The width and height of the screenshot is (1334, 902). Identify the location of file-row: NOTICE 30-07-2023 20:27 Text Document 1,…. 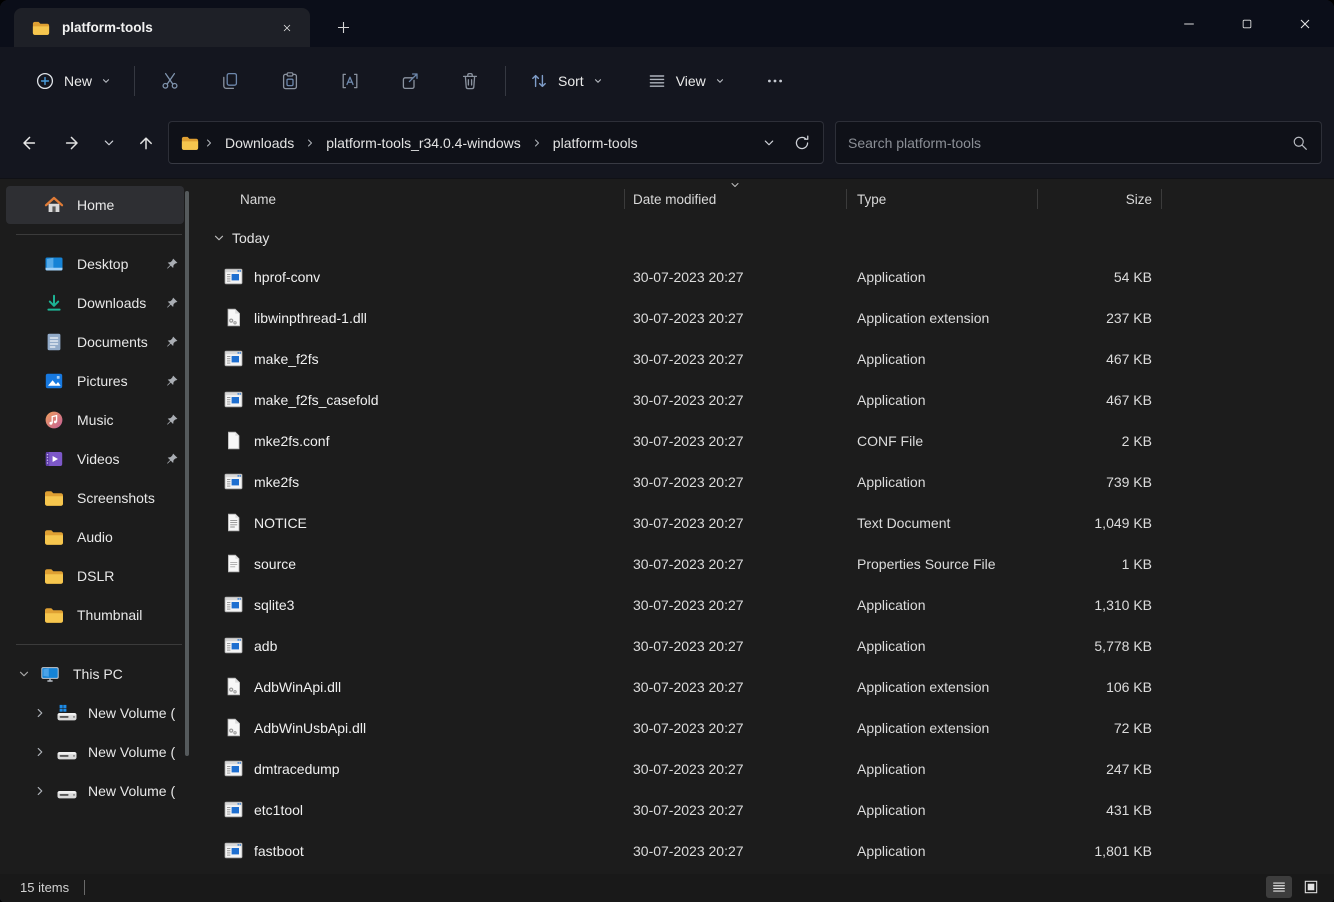
(767, 522).